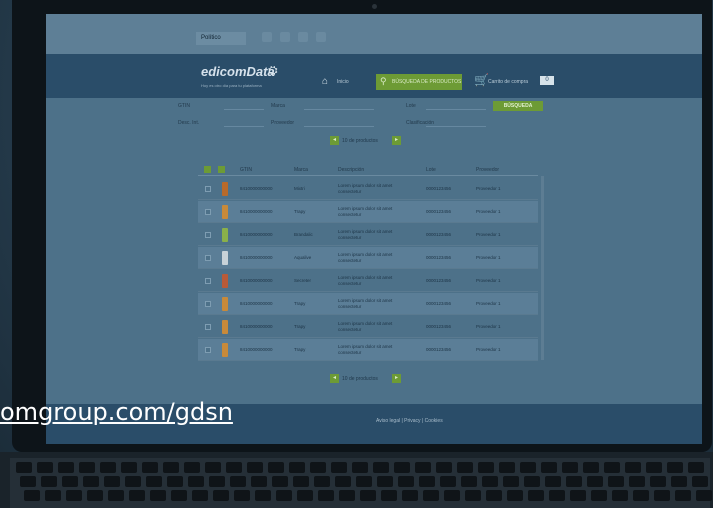 This screenshot has height=508, width=713. I want to click on brand-input, so click(339, 105).